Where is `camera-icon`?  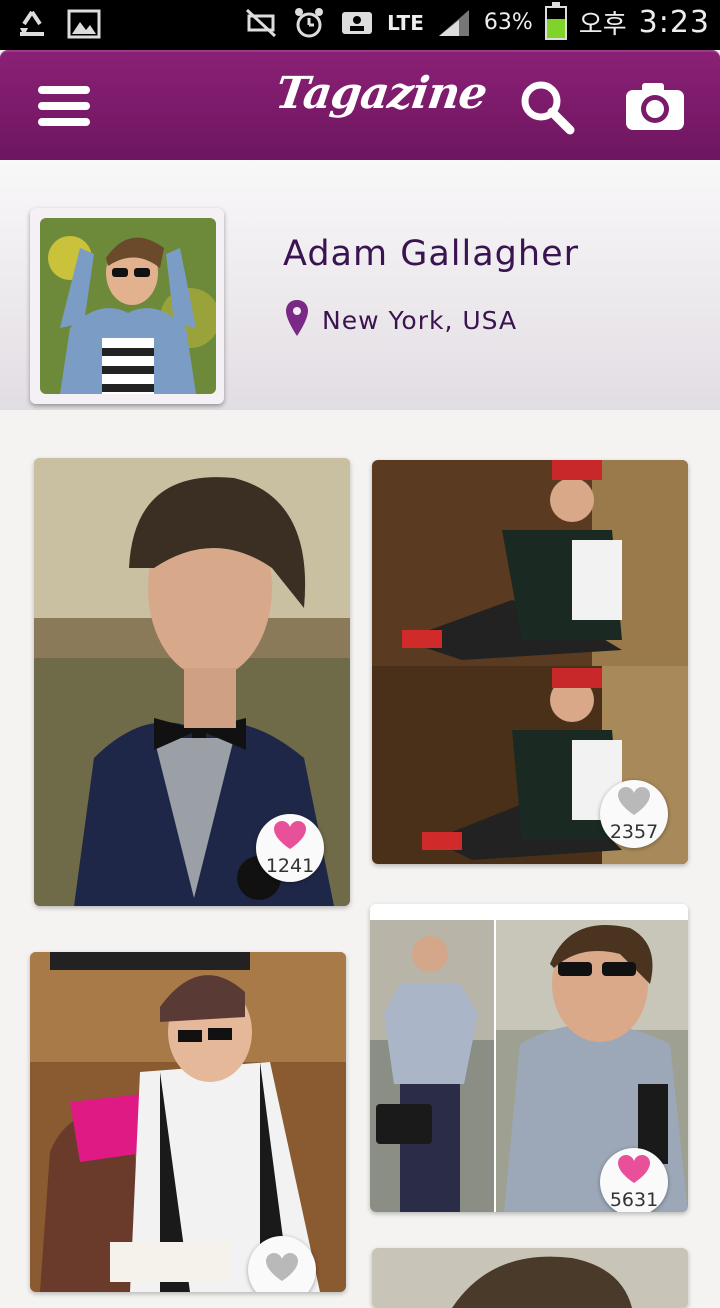 camera-icon is located at coordinates (655, 106).